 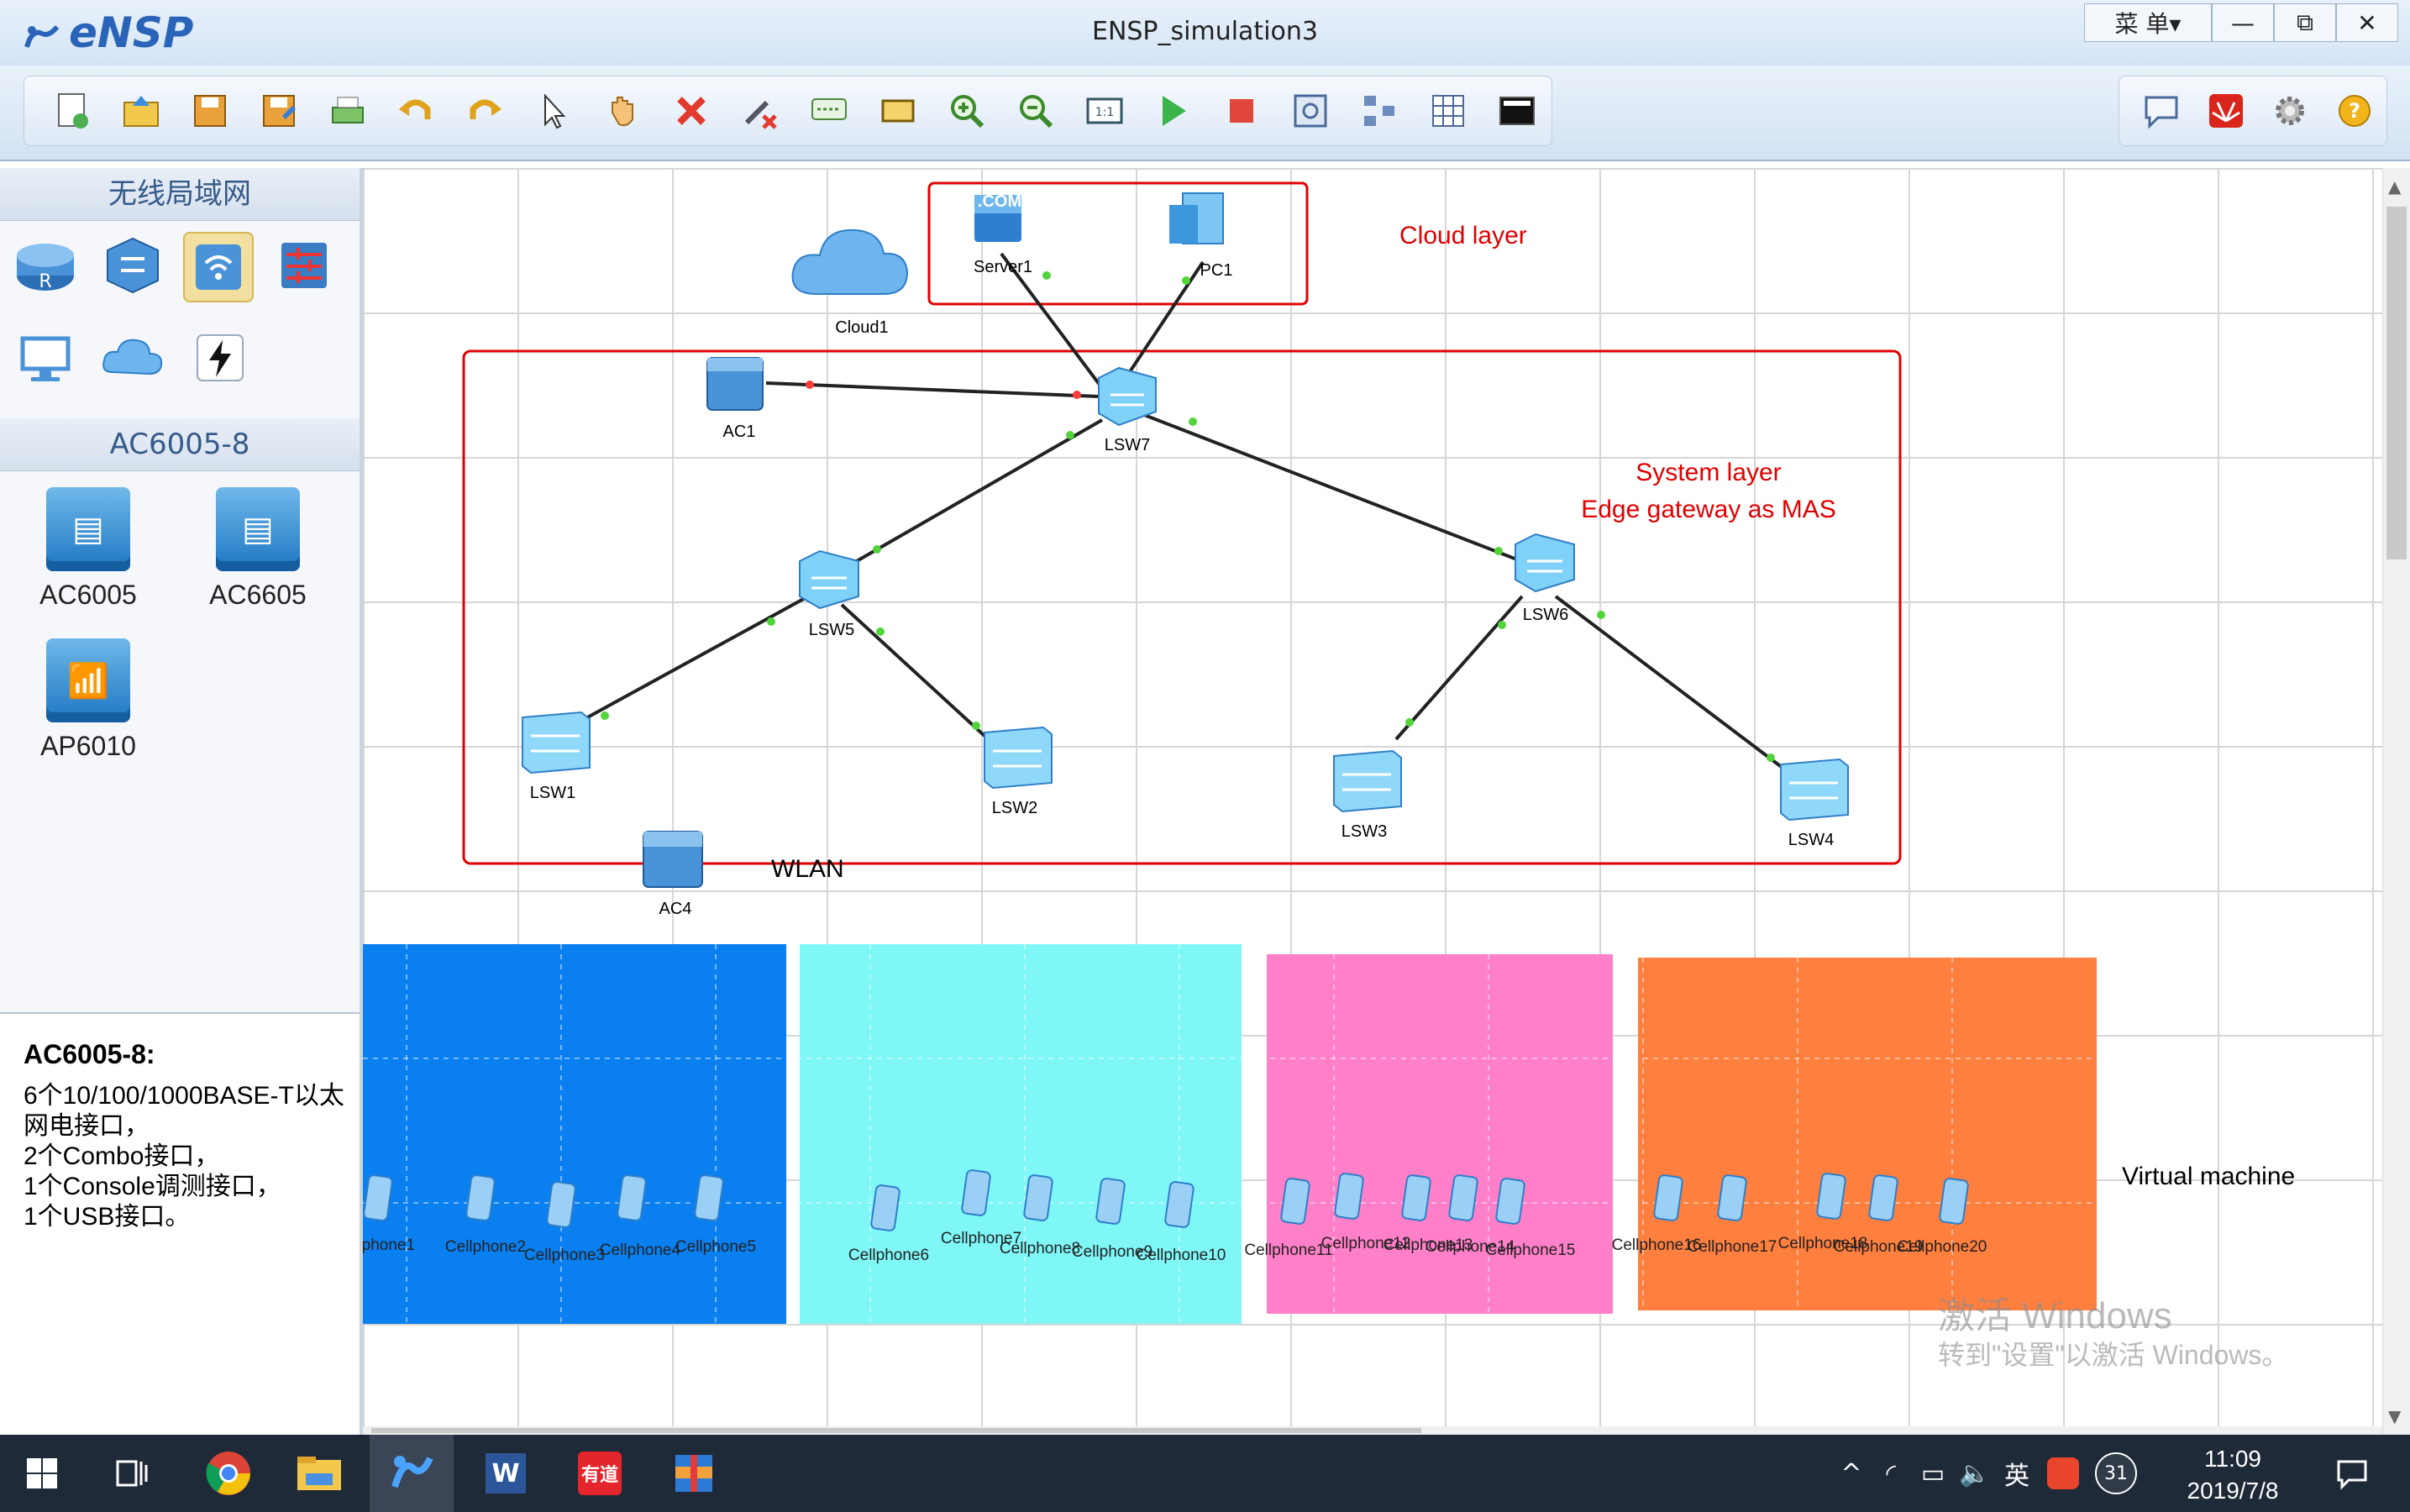 What do you see at coordinates (2394, 1416) in the screenshot?
I see `scroll-down-icon: ▼` at bounding box center [2394, 1416].